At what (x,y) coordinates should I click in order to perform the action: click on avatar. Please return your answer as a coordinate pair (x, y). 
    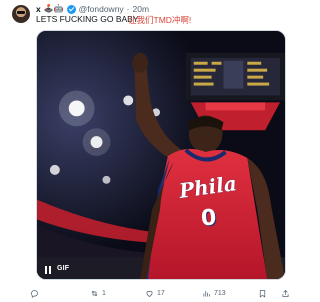
    Looking at the image, I should click on (21, 14).